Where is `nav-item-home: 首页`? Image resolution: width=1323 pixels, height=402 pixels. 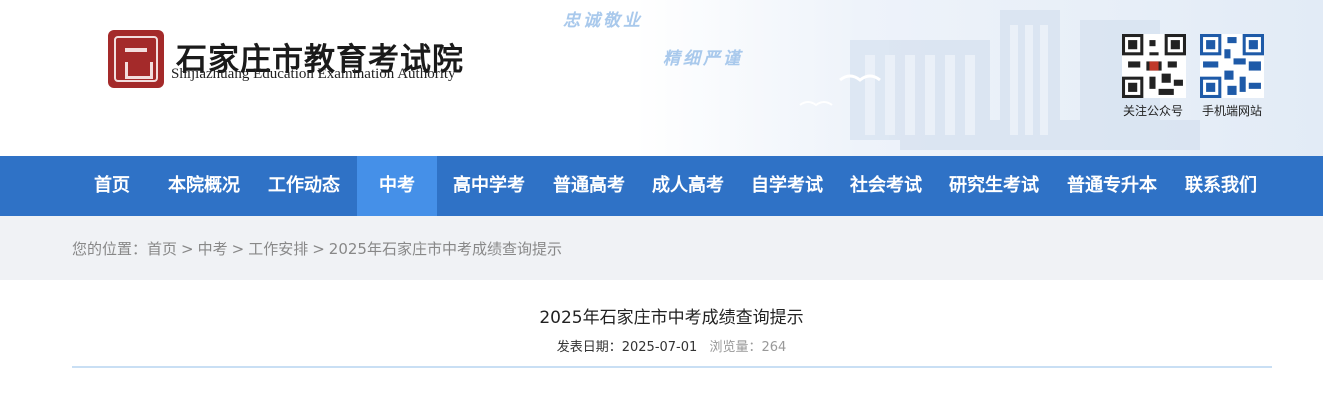 nav-item-home: 首页 is located at coordinates (112, 186).